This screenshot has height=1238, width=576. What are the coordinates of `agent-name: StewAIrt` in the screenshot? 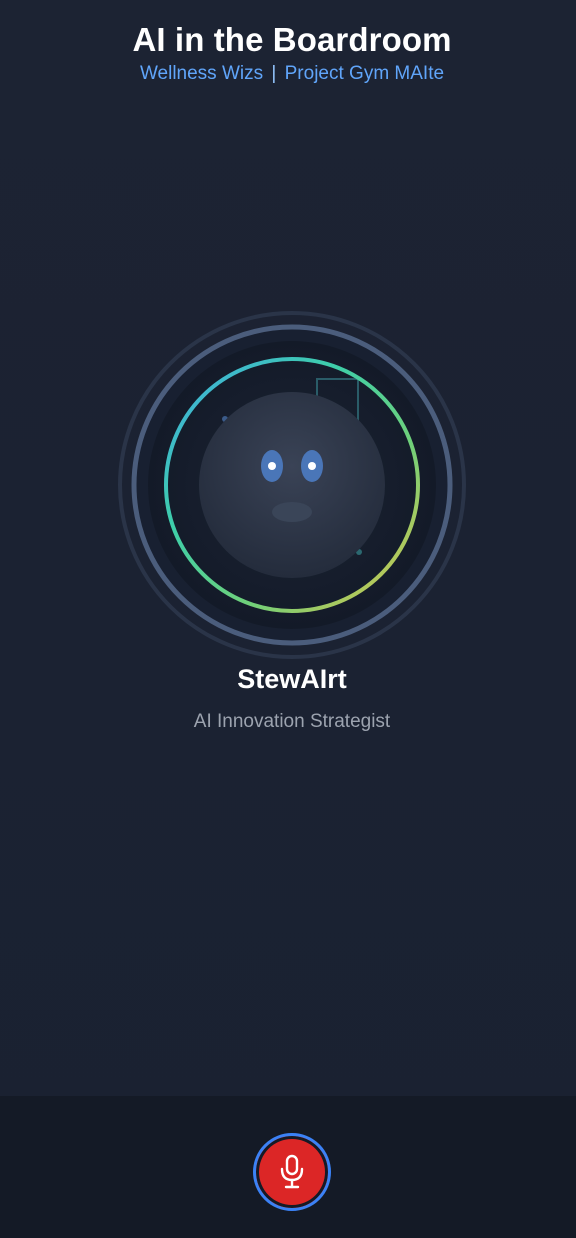 It's located at (292, 679).